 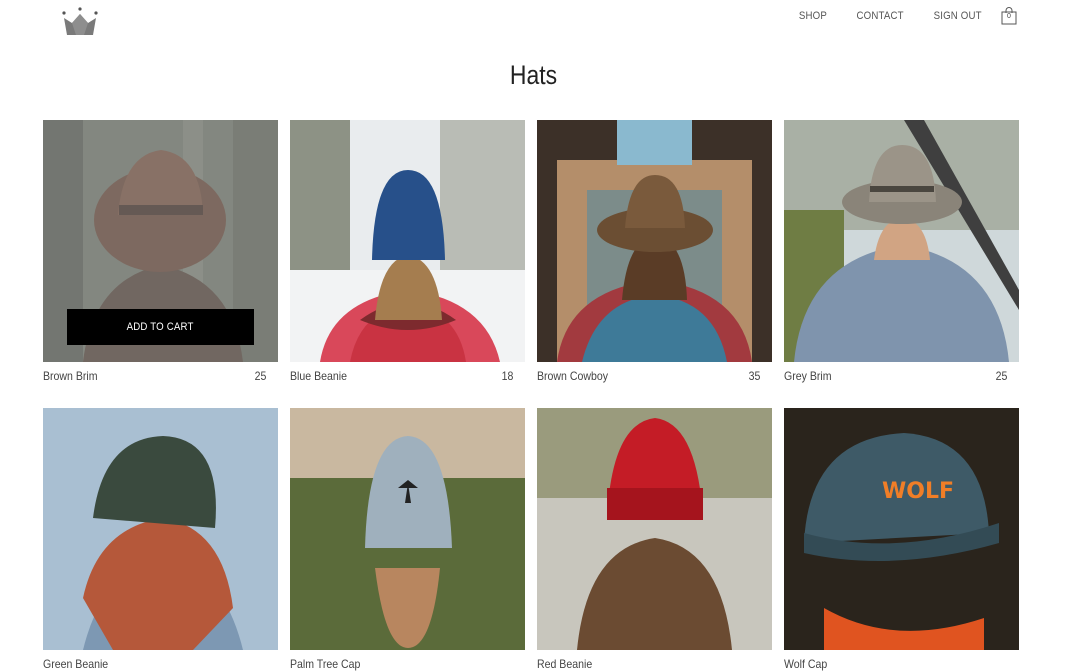 I want to click on product-card: Blue Beanie 18, so click(x=407, y=251).